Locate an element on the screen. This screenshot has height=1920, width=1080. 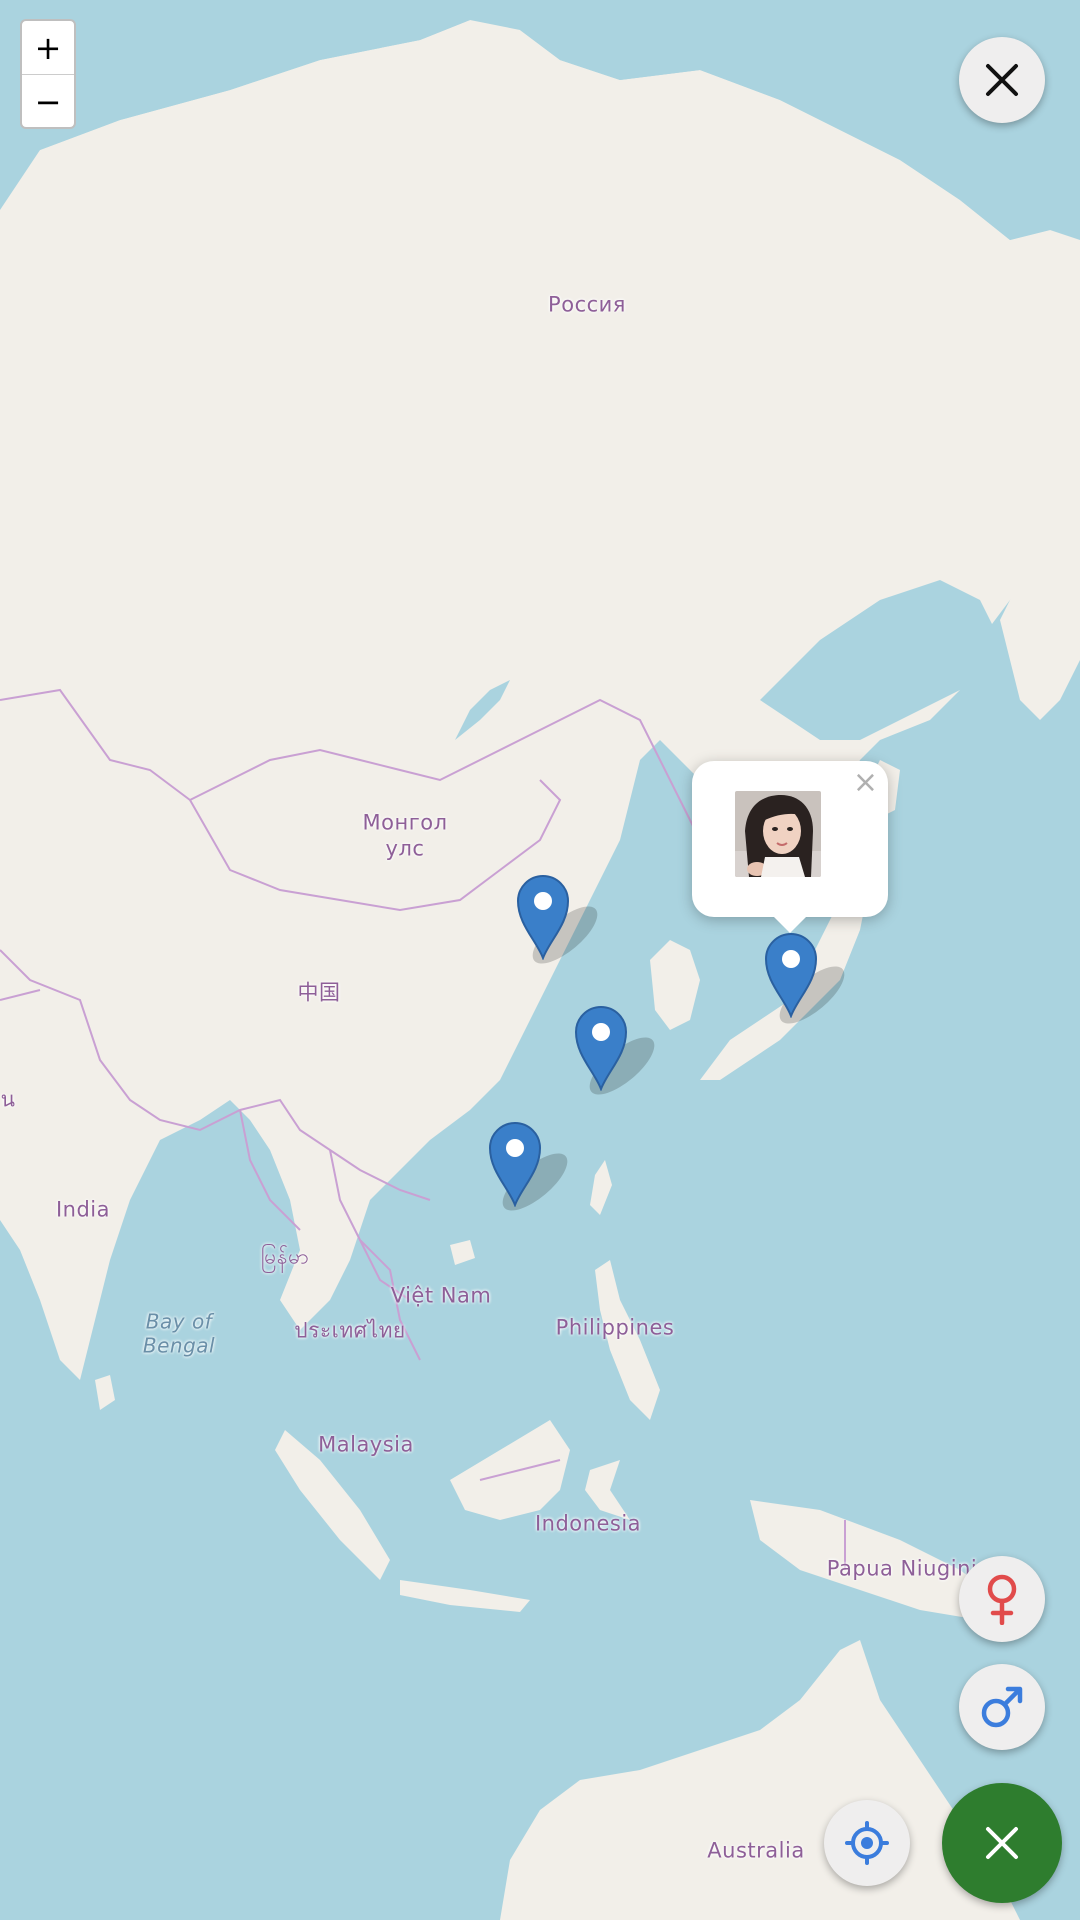
female-symbol-icon is located at coordinates (1002, 1599).